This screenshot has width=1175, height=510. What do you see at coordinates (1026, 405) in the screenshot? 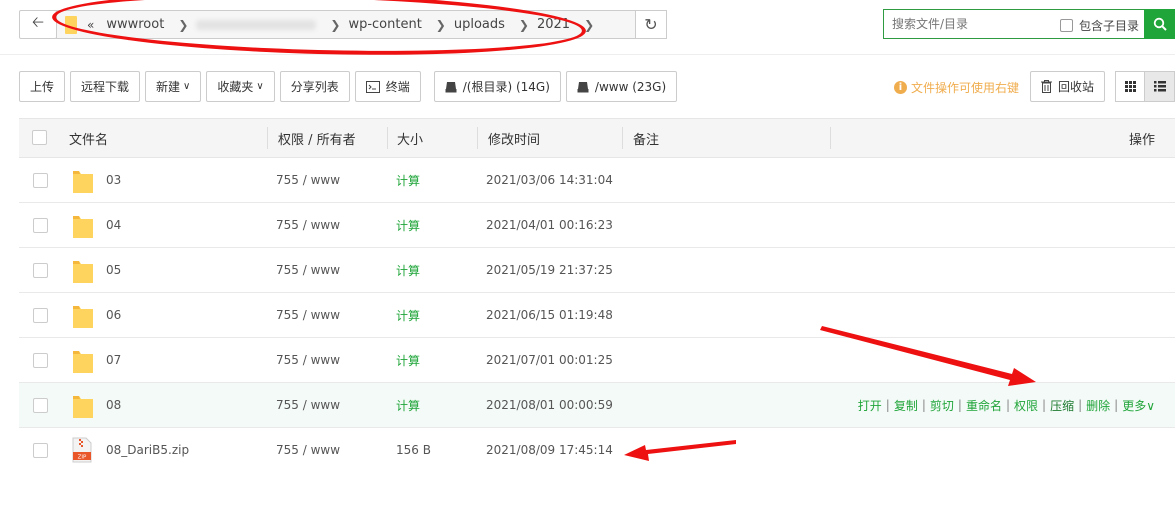
I see `op-permission-link: 权限` at bounding box center [1026, 405].